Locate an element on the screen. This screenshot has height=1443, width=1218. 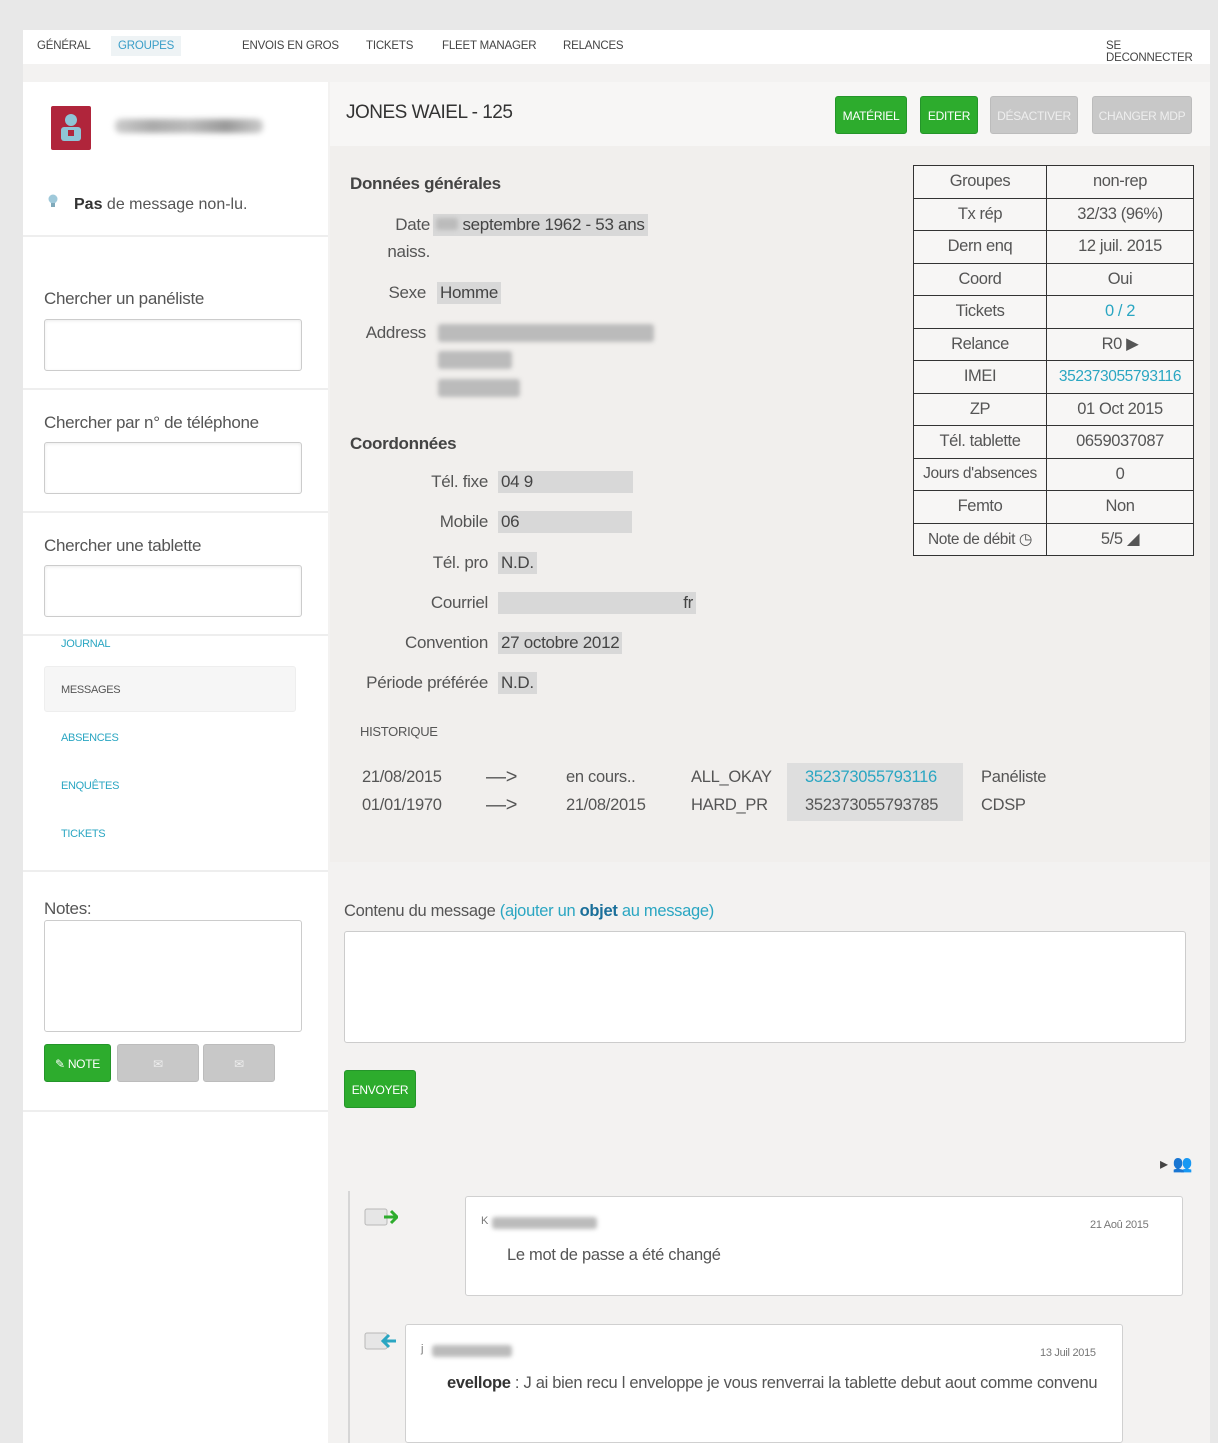
table-row: Note de débit ◷ 5/5 ◢ is located at coordinates (1053, 539).